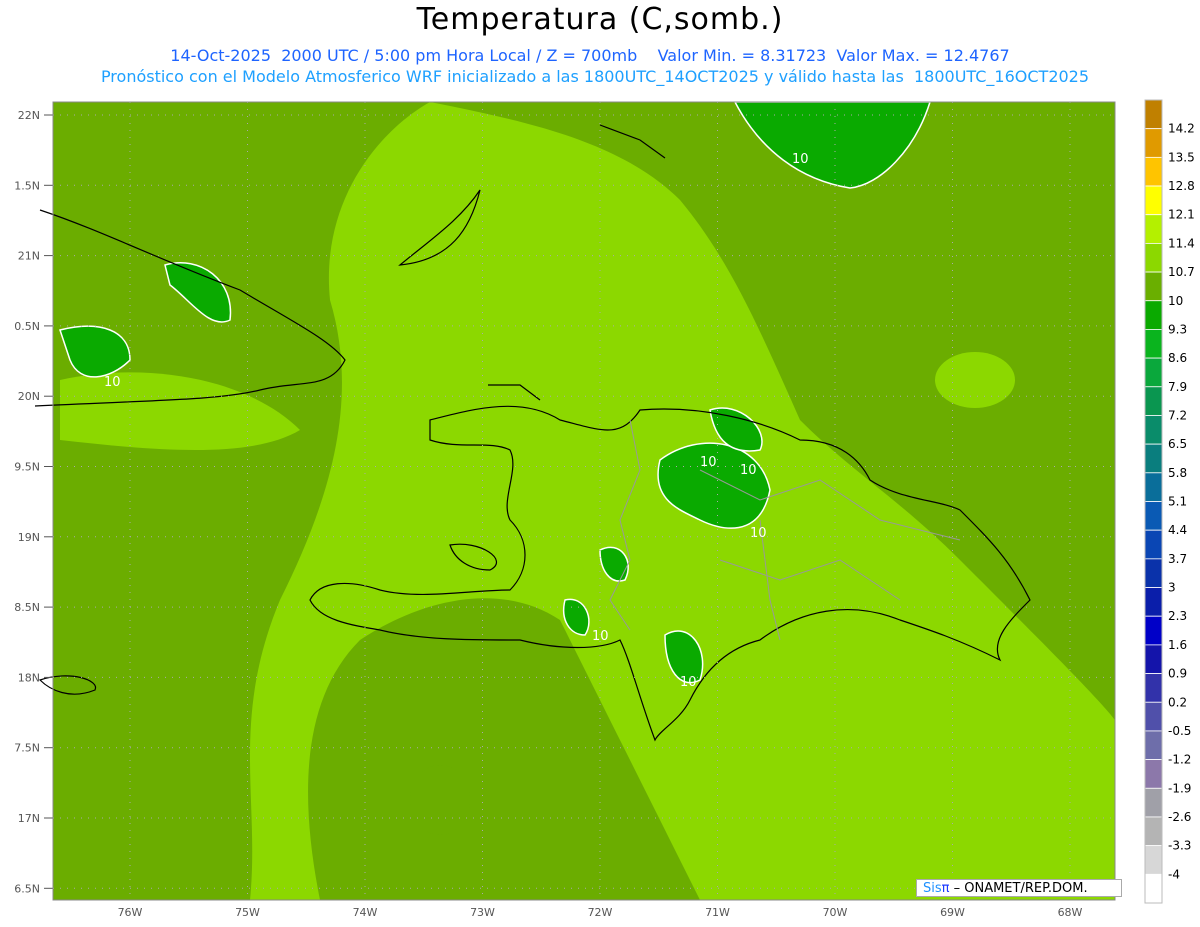 This screenshot has width=1200, height=927. I want to click on lon-label: 69W, so click(952, 912).